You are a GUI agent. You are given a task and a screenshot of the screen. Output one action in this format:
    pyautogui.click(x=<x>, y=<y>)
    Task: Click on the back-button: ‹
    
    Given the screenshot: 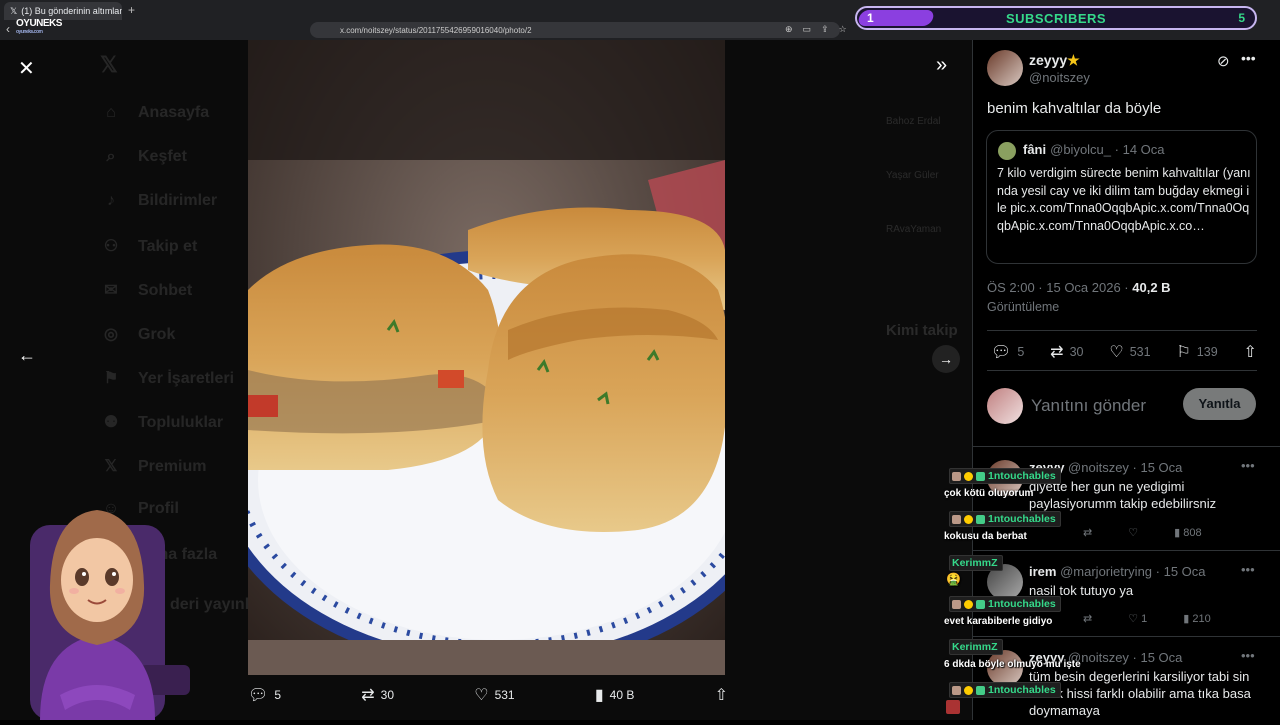 What is the action you would take?
    pyautogui.click(x=8, y=29)
    